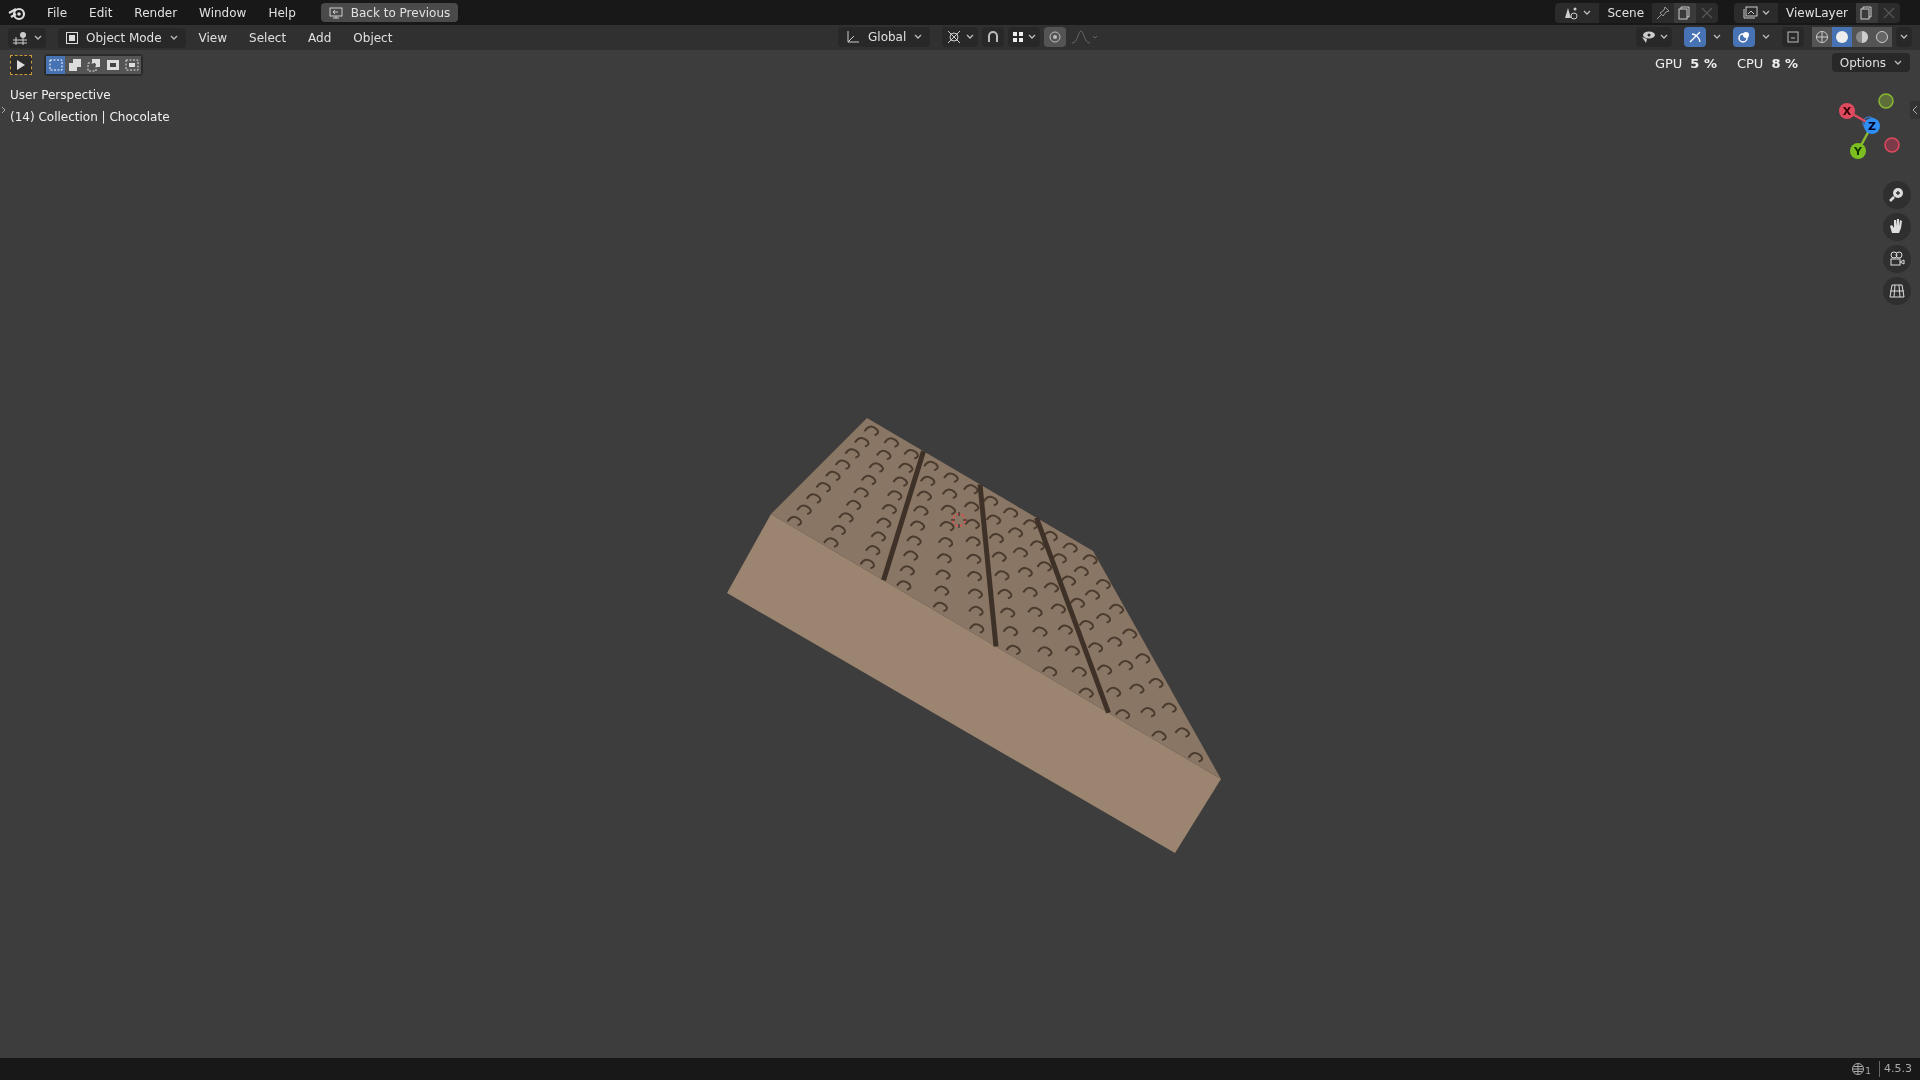 The image size is (1920, 1080). Describe the element at coordinates (1626, 12) in the screenshot. I see `scene-field: Scene` at that location.